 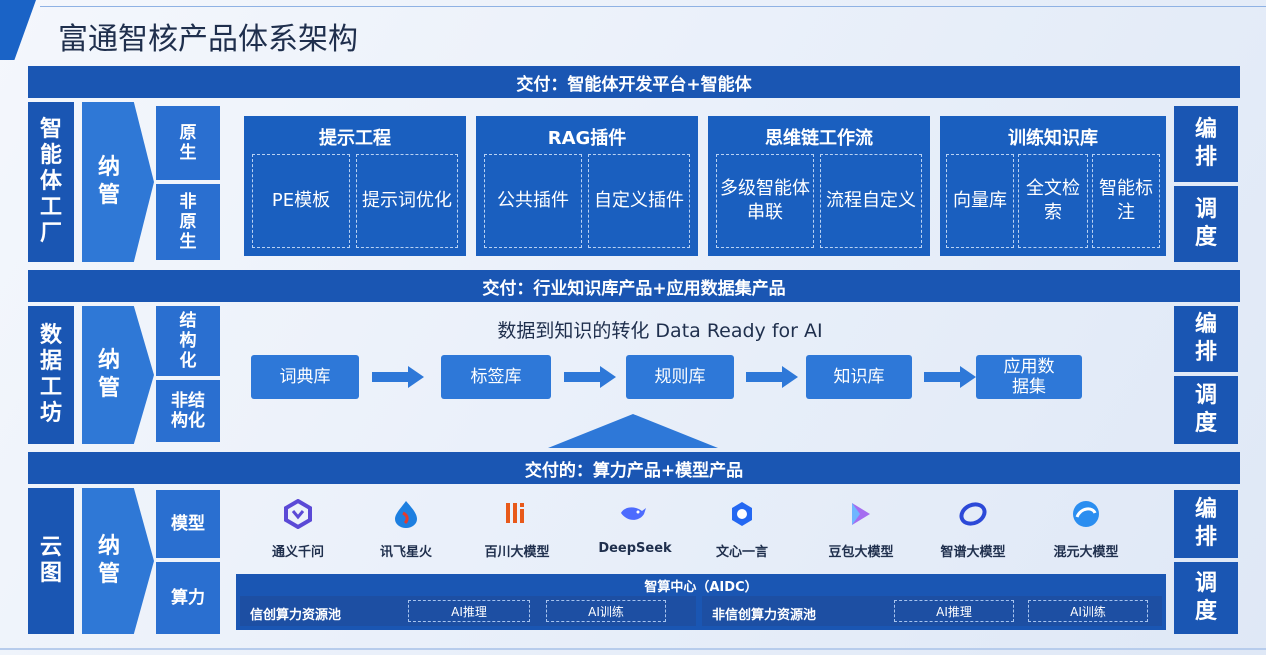 What do you see at coordinates (639, 201) in the screenshot?
I see `cell-custom-plugin: 自定义插件` at bounding box center [639, 201].